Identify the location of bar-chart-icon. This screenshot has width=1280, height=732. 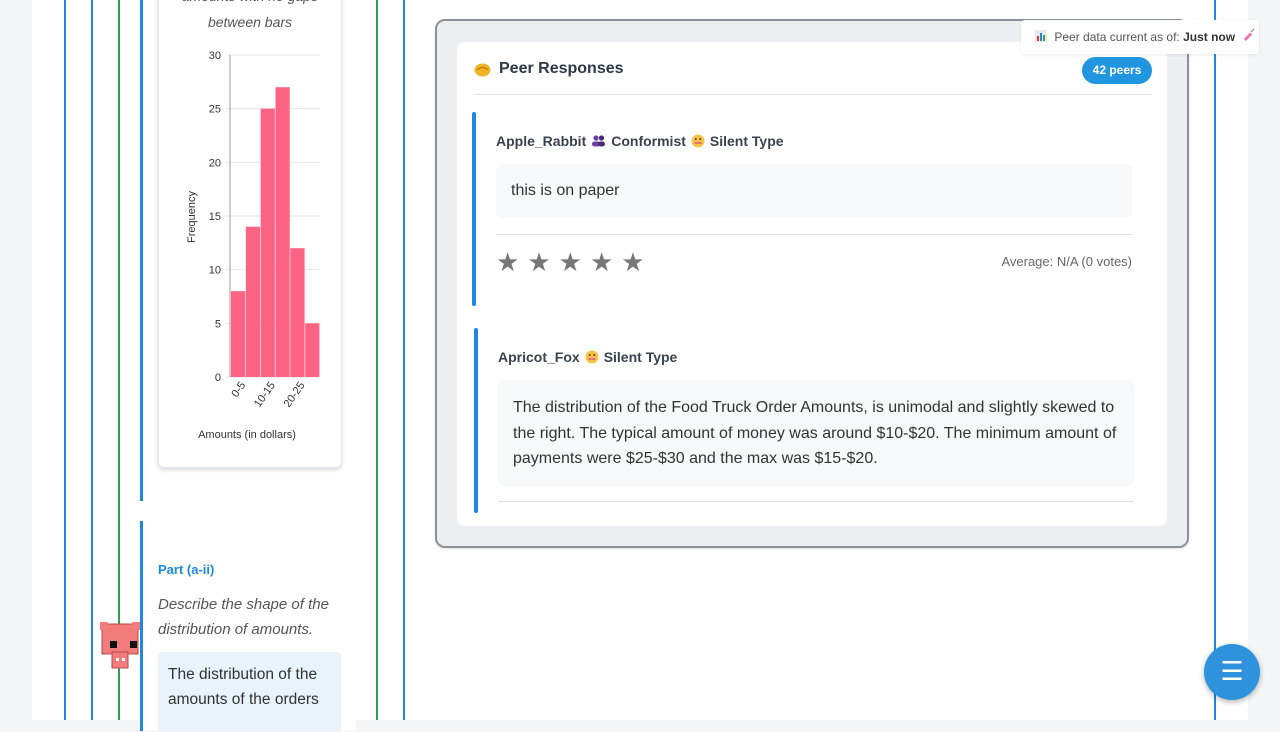
(1041, 36).